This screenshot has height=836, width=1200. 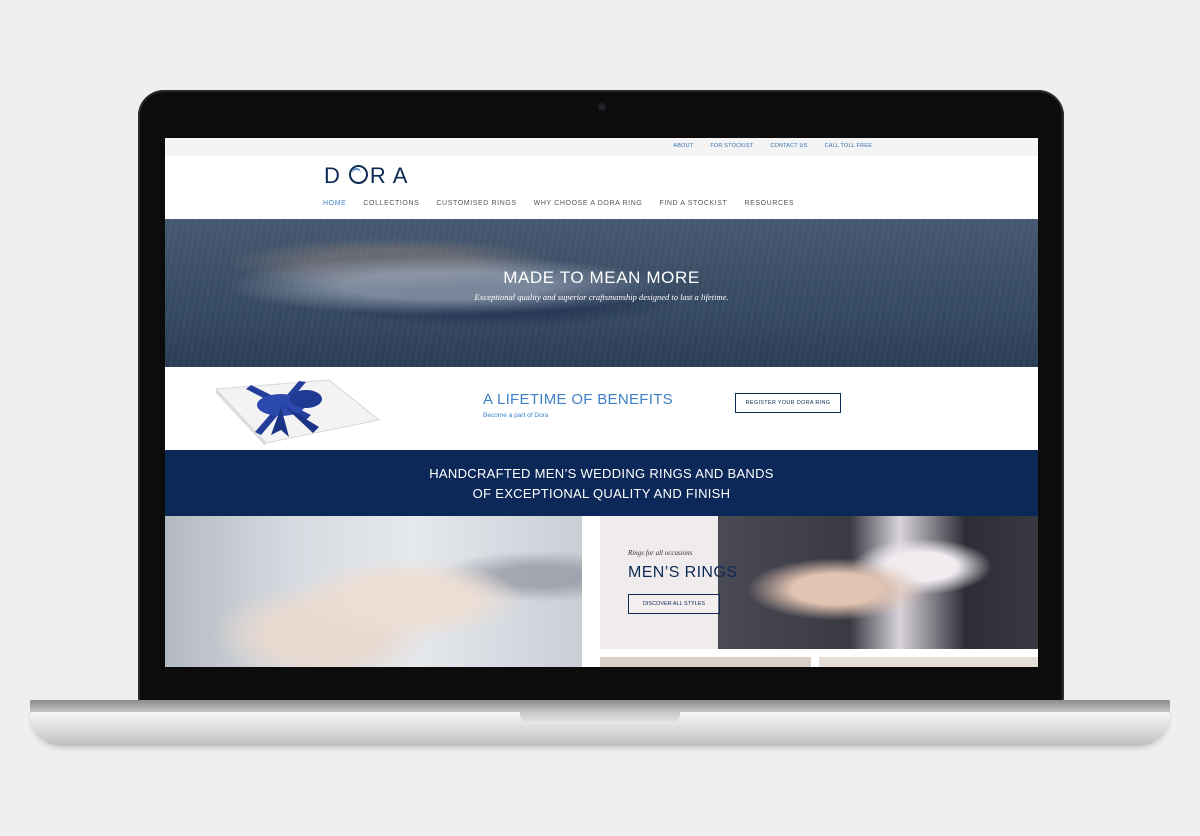 What do you see at coordinates (601, 277) in the screenshot?
I see `hero-title: MADE TO MEAN MORE` at bounding box center [601, 277].